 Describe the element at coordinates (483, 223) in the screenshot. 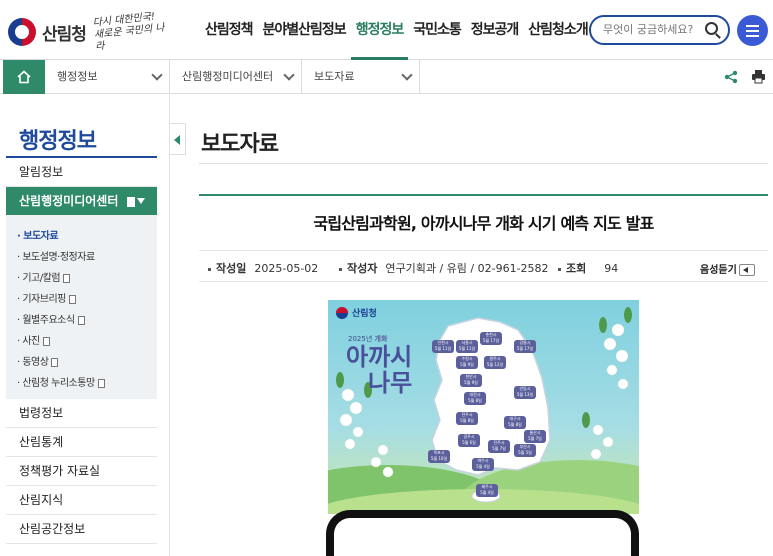

I see `article-title: 국립산림과학원, 아까시나무 개화 시기 예측 지도 발표` at that location.